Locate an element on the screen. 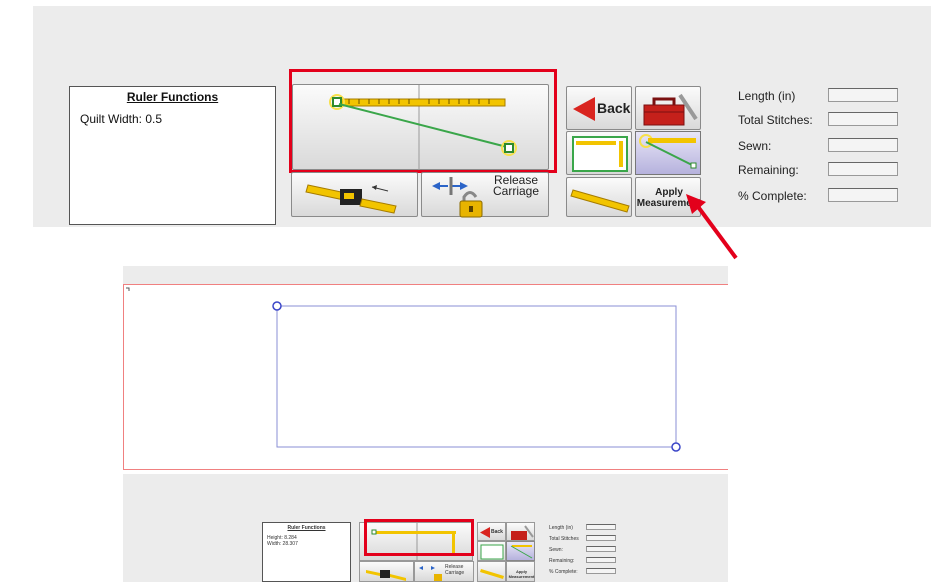 This screenshot has height=588, width=931. mini-length-label: Length (in) is located at coordinates (561, 528).